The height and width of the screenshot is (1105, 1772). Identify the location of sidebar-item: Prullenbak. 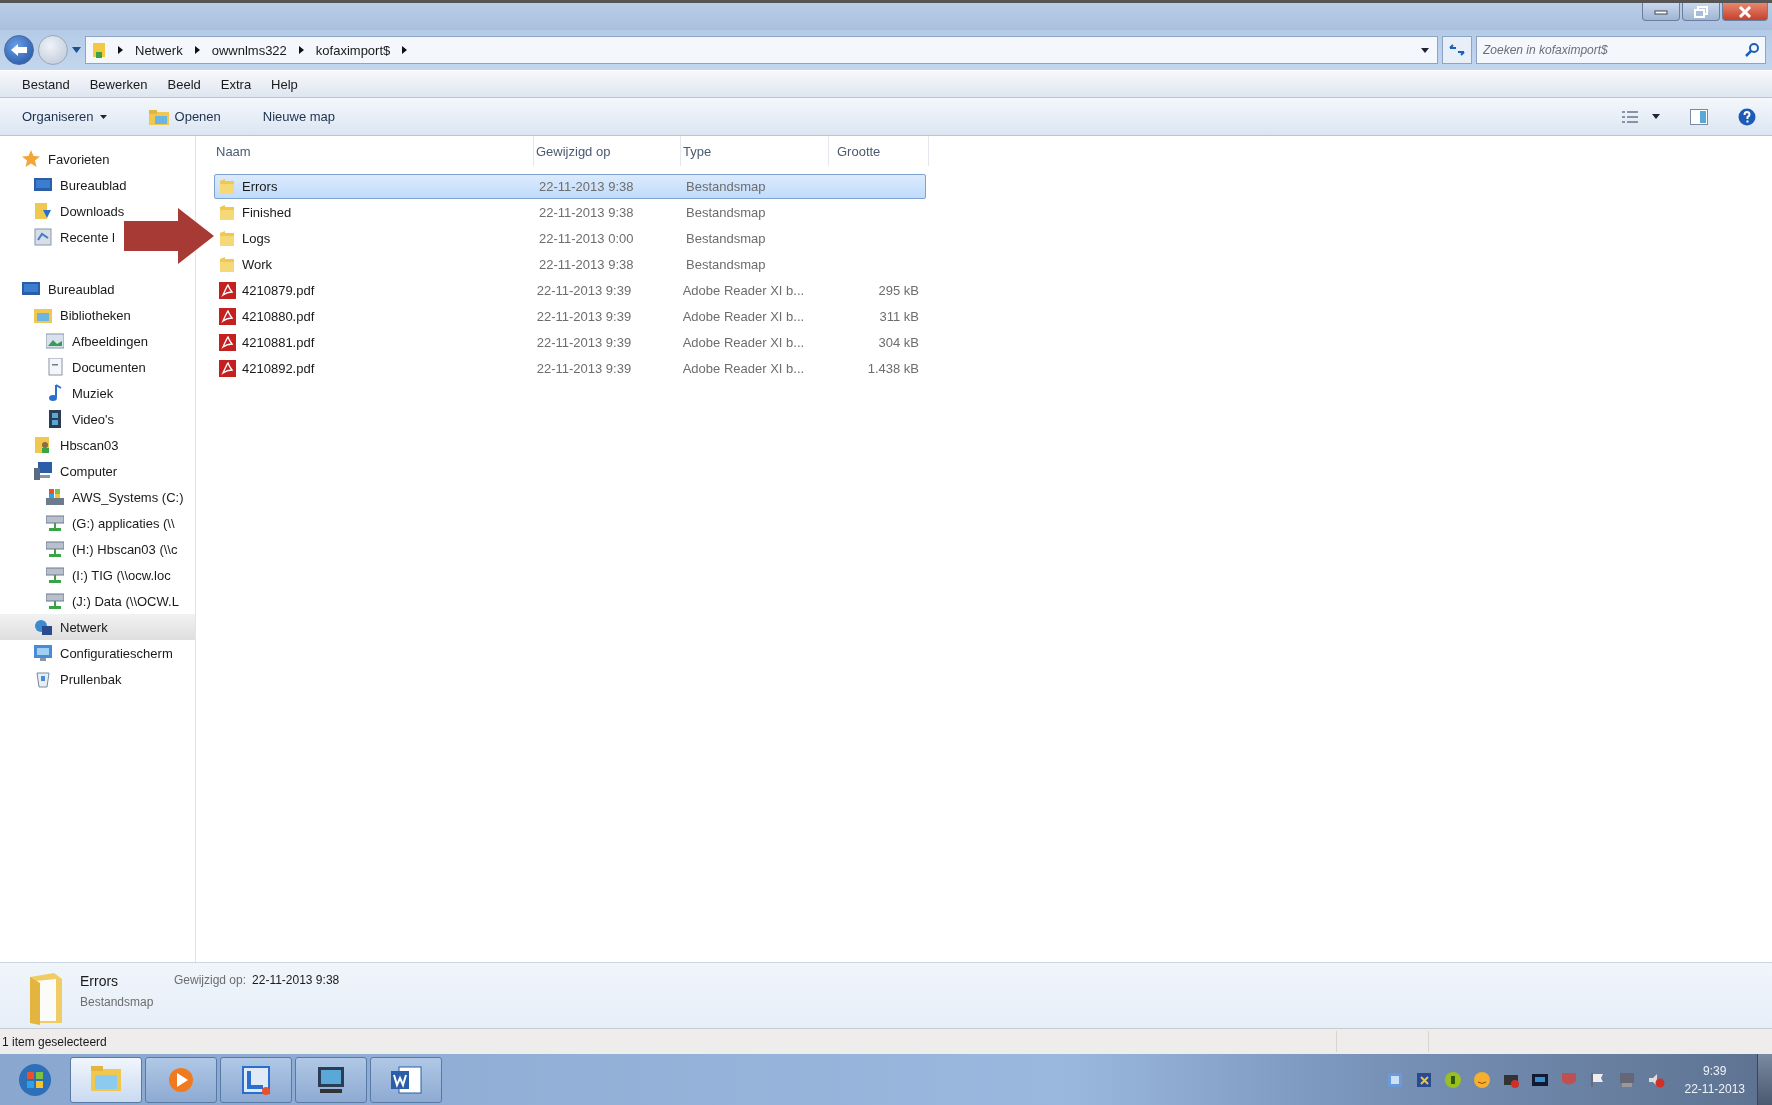
(78, 679).